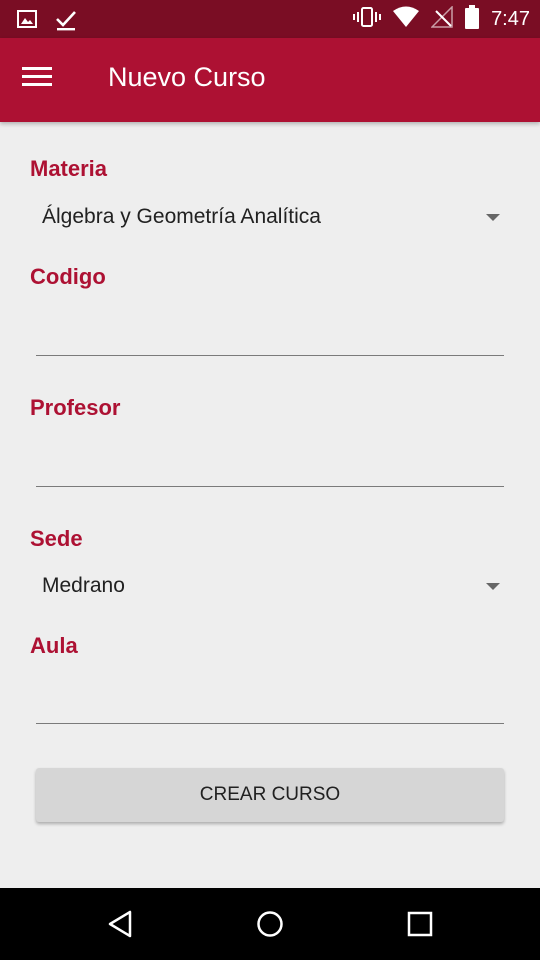  Describe the element at coordinates (272, 588) in the screenshot. I see `sede-spinner: Medrano` at that location.